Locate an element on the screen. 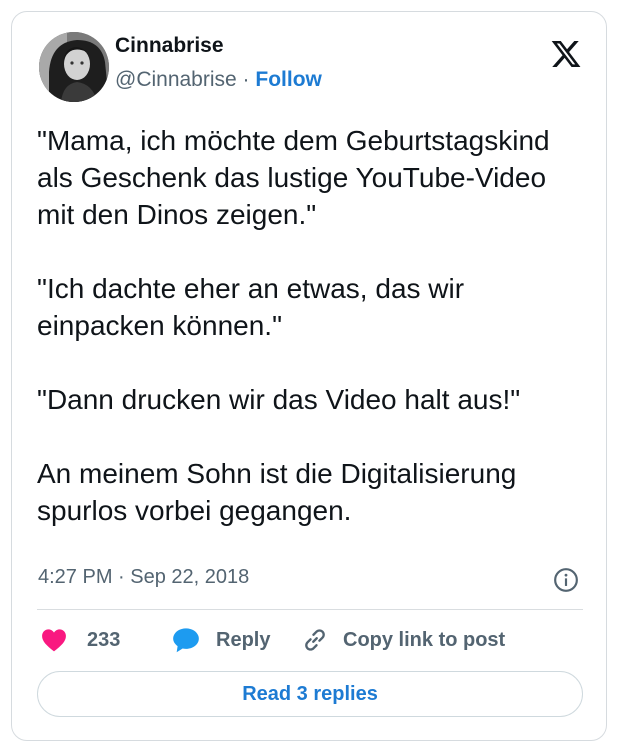 This screenshot has height=754, width=620. like-count: 233 is located at coordinates (104, 639).